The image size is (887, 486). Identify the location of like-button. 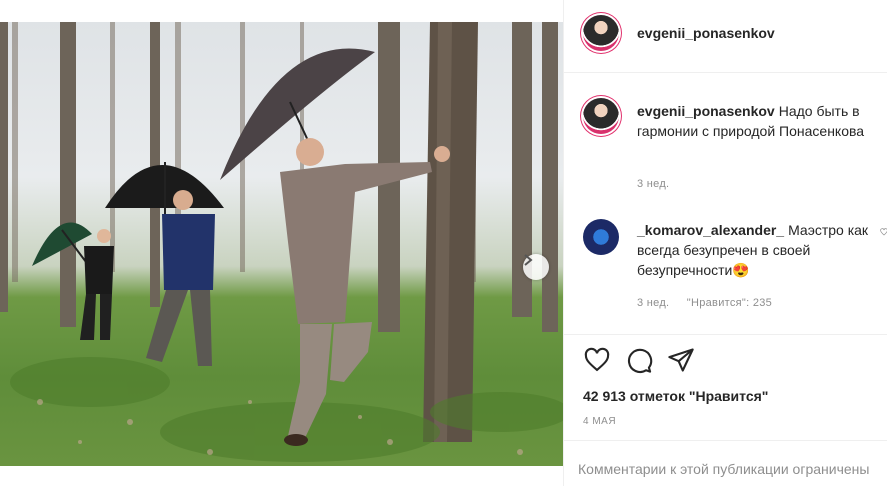
(597, 360).